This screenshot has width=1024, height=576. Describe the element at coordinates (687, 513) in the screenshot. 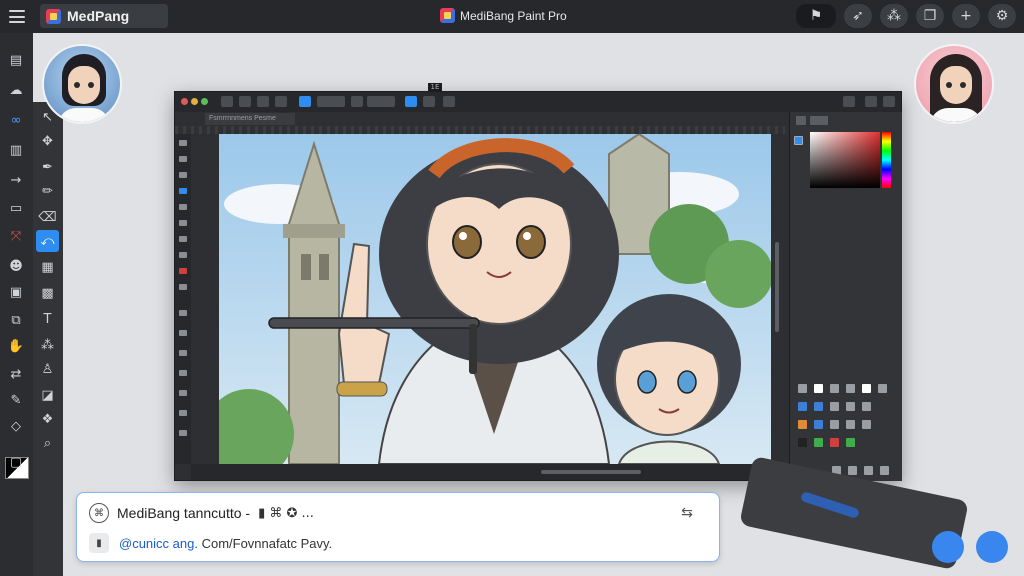

I see `share-icon: ⇆` at that location.